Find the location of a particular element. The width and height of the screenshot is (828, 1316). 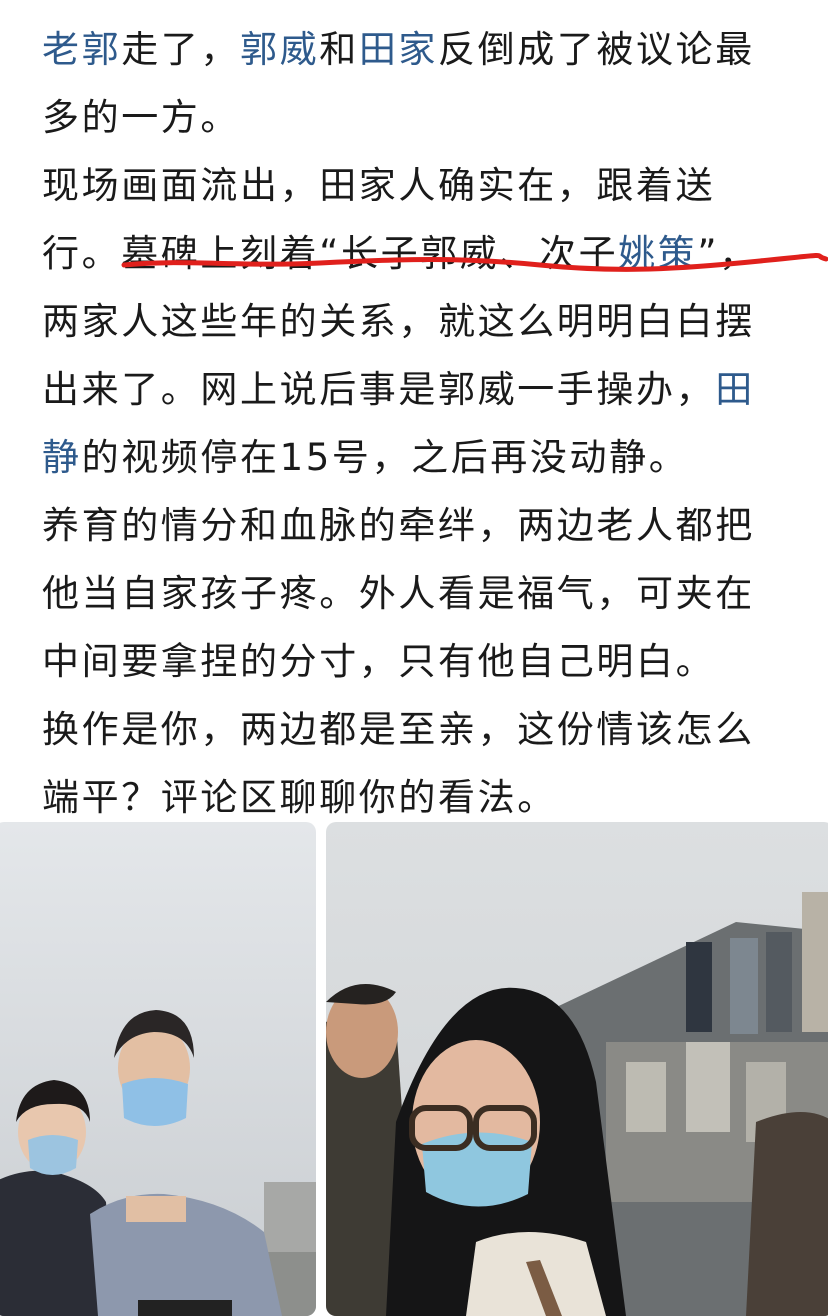

paragraph-text: 的视频停在15号，之后再没动静。 is located at coordinates (385, 457).